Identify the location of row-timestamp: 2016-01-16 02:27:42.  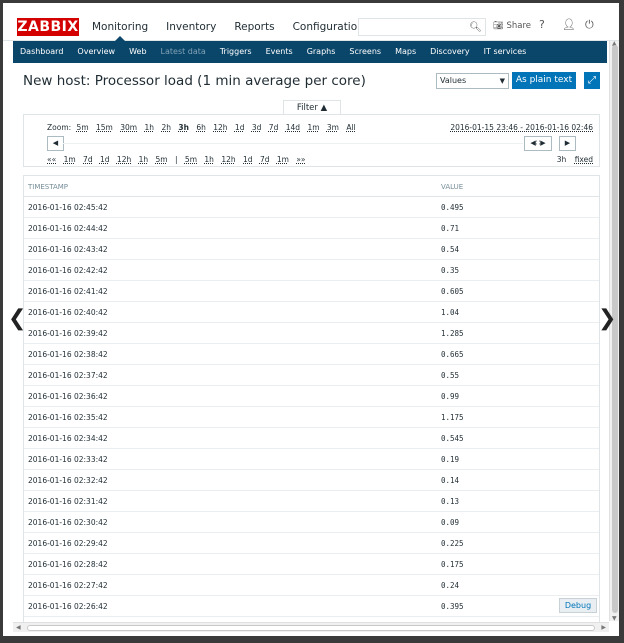
(68, 585).